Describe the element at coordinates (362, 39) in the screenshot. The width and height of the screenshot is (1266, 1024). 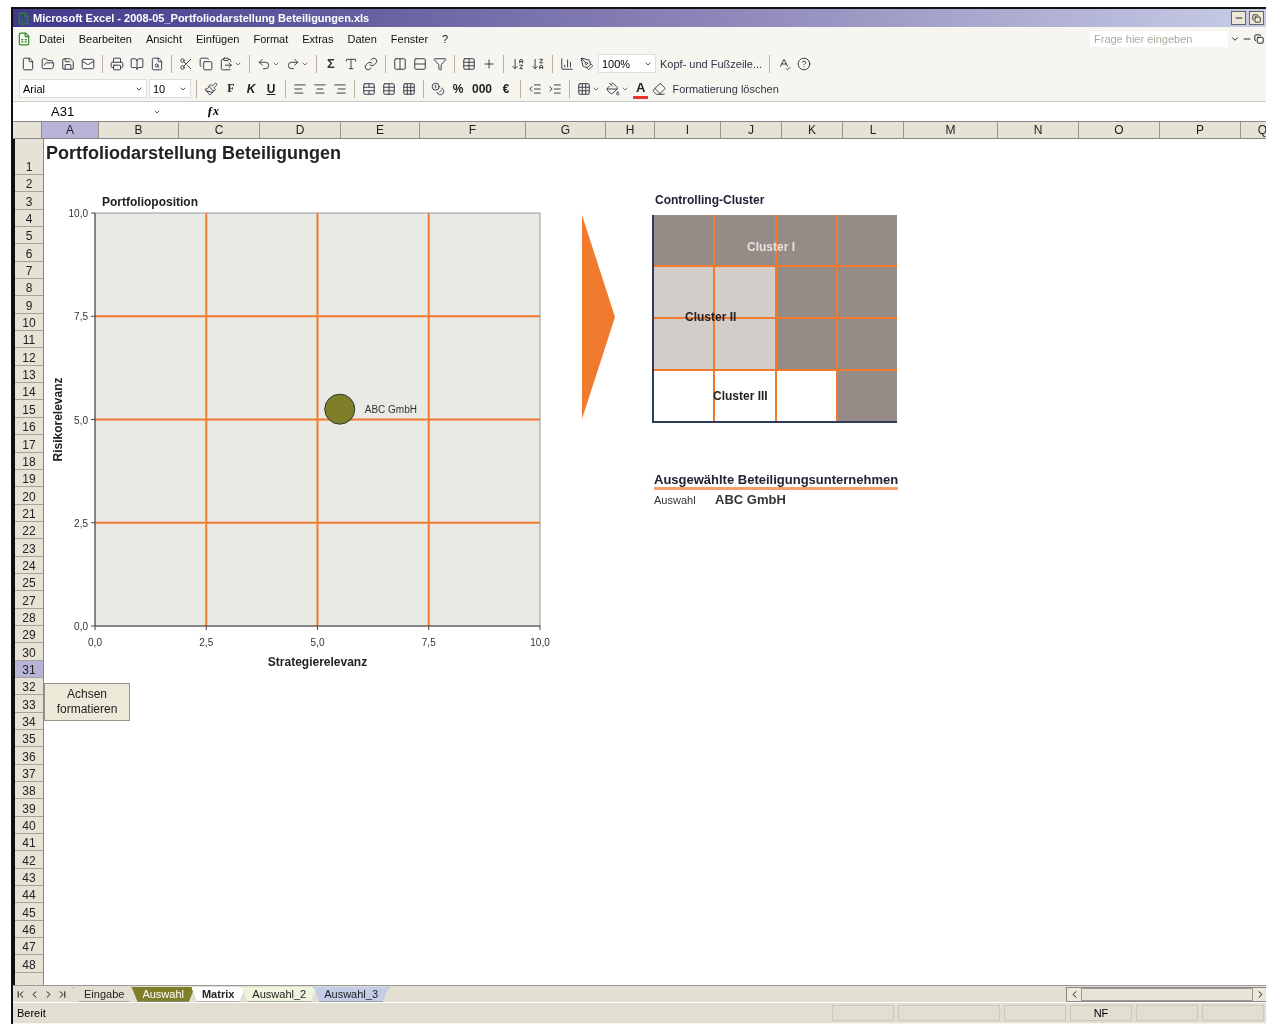
I see `menu-item: Daten` at that location.